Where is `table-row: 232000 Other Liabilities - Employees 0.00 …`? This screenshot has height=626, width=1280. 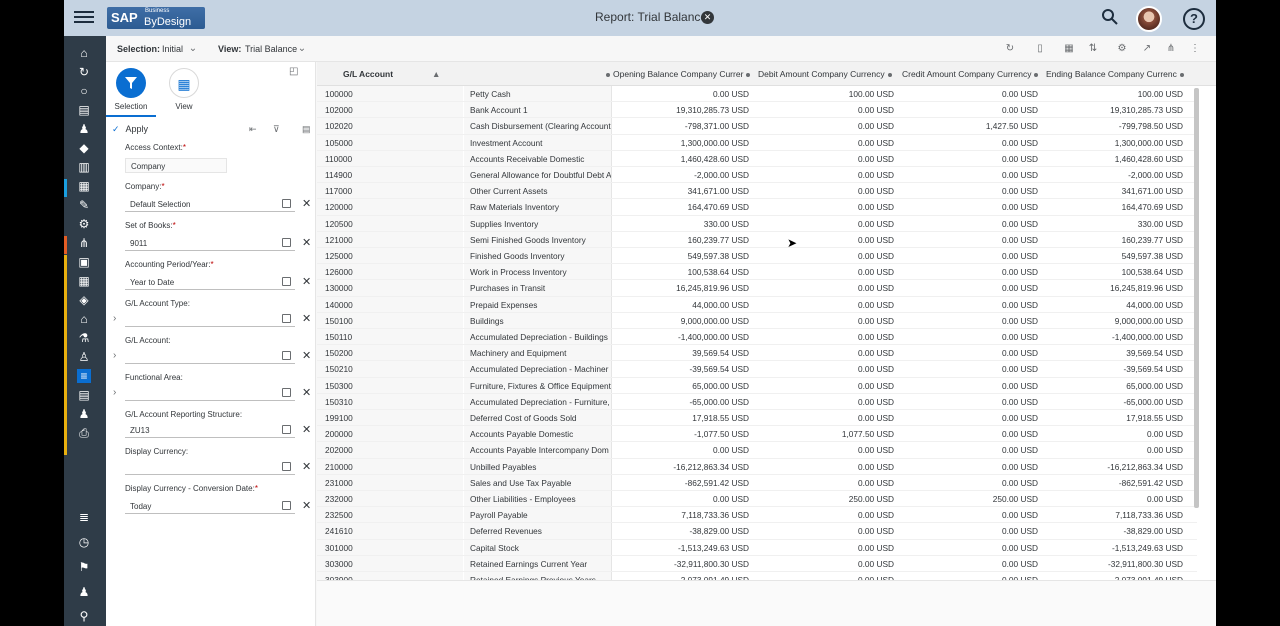
table-row: 232000 Other Liabilities - Employees 0.00 … is located at coordinates (757, 499).